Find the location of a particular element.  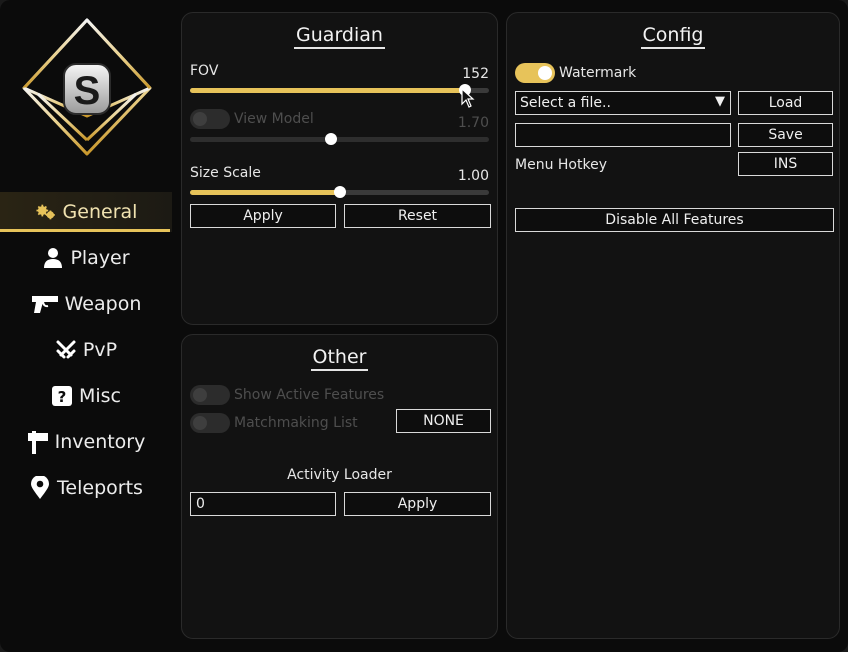

select-value: Select a file.. is located at coordinates (565, 103).